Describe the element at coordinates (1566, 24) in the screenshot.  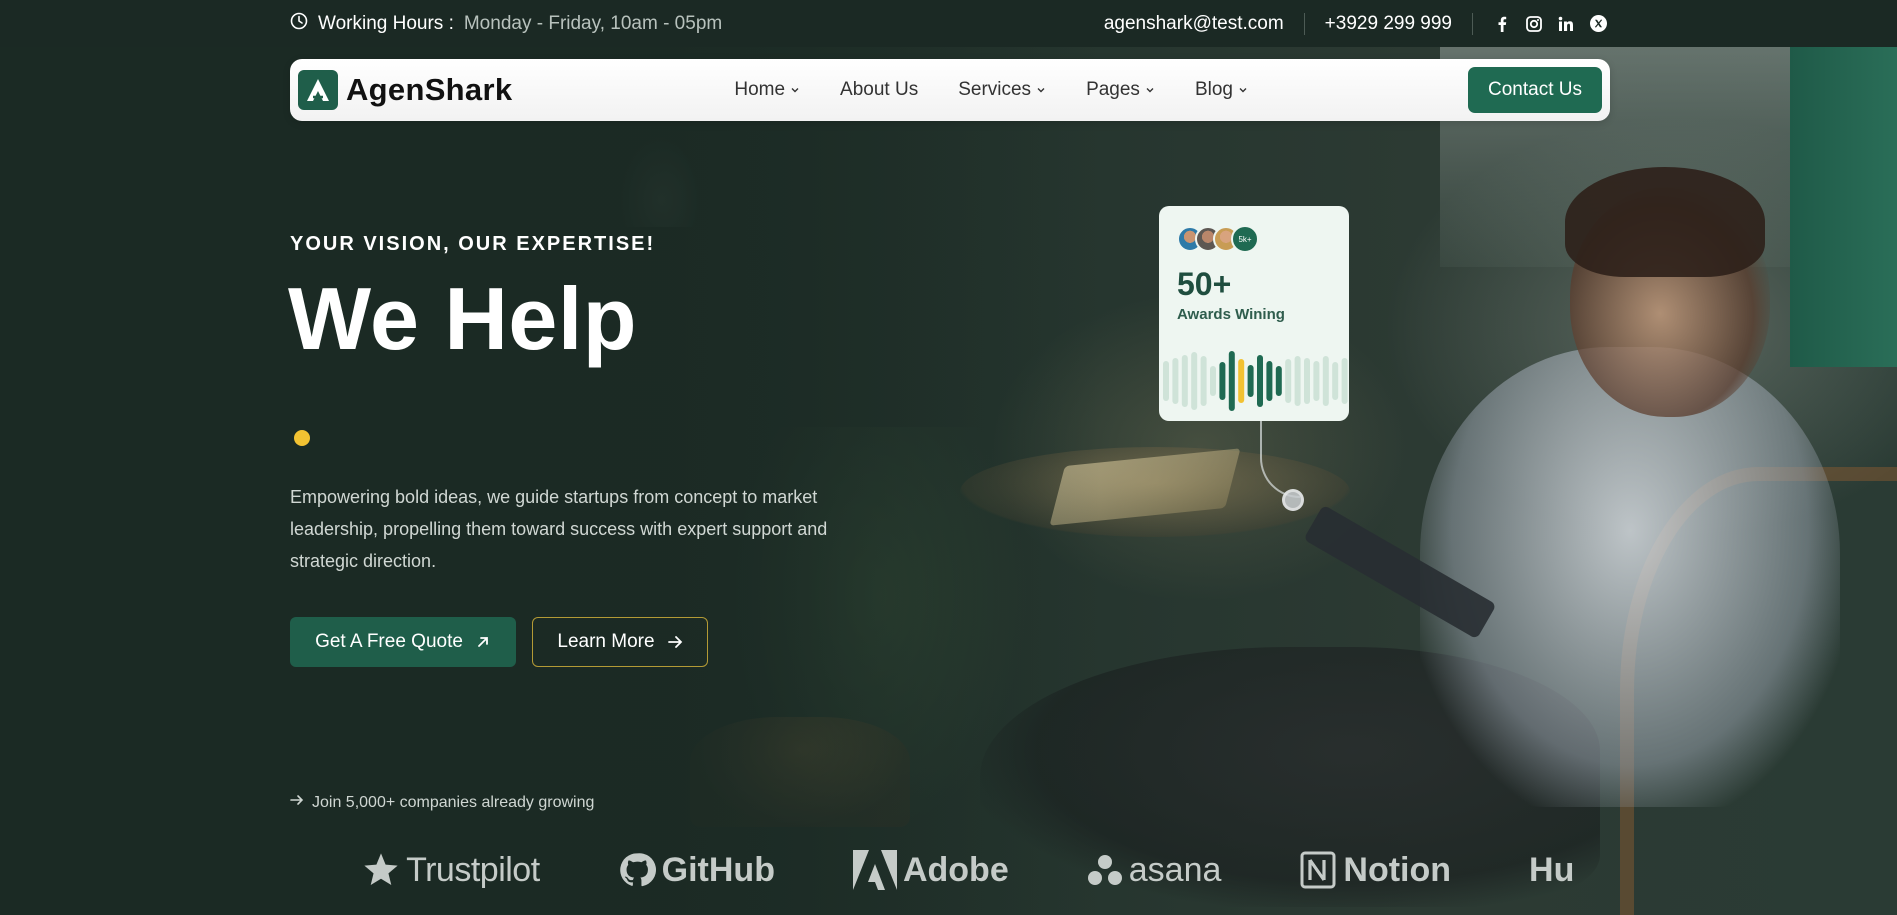
I see `linkedin-icon` at that location.